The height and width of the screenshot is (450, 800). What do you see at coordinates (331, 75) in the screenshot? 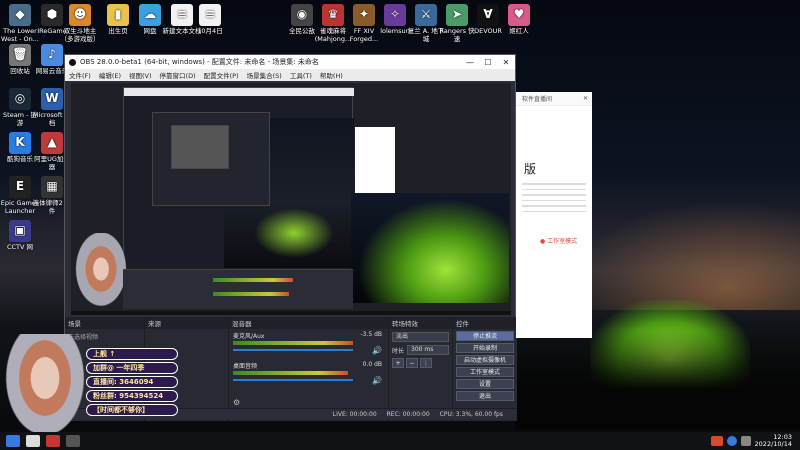
I see `menu-item: 帮助(H)` at bounding box center [331, 75].